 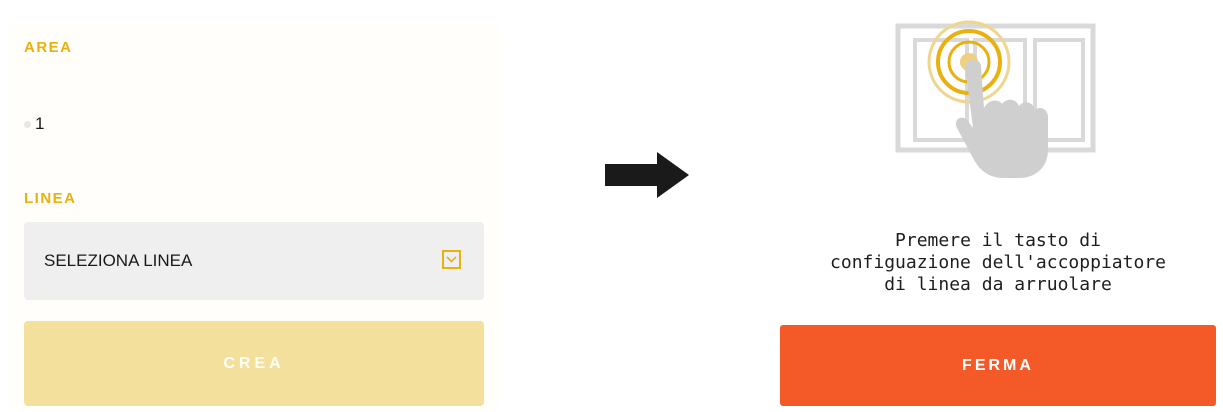 I want to click on hand-pressing-button-icon, so click(x=998, y=90).